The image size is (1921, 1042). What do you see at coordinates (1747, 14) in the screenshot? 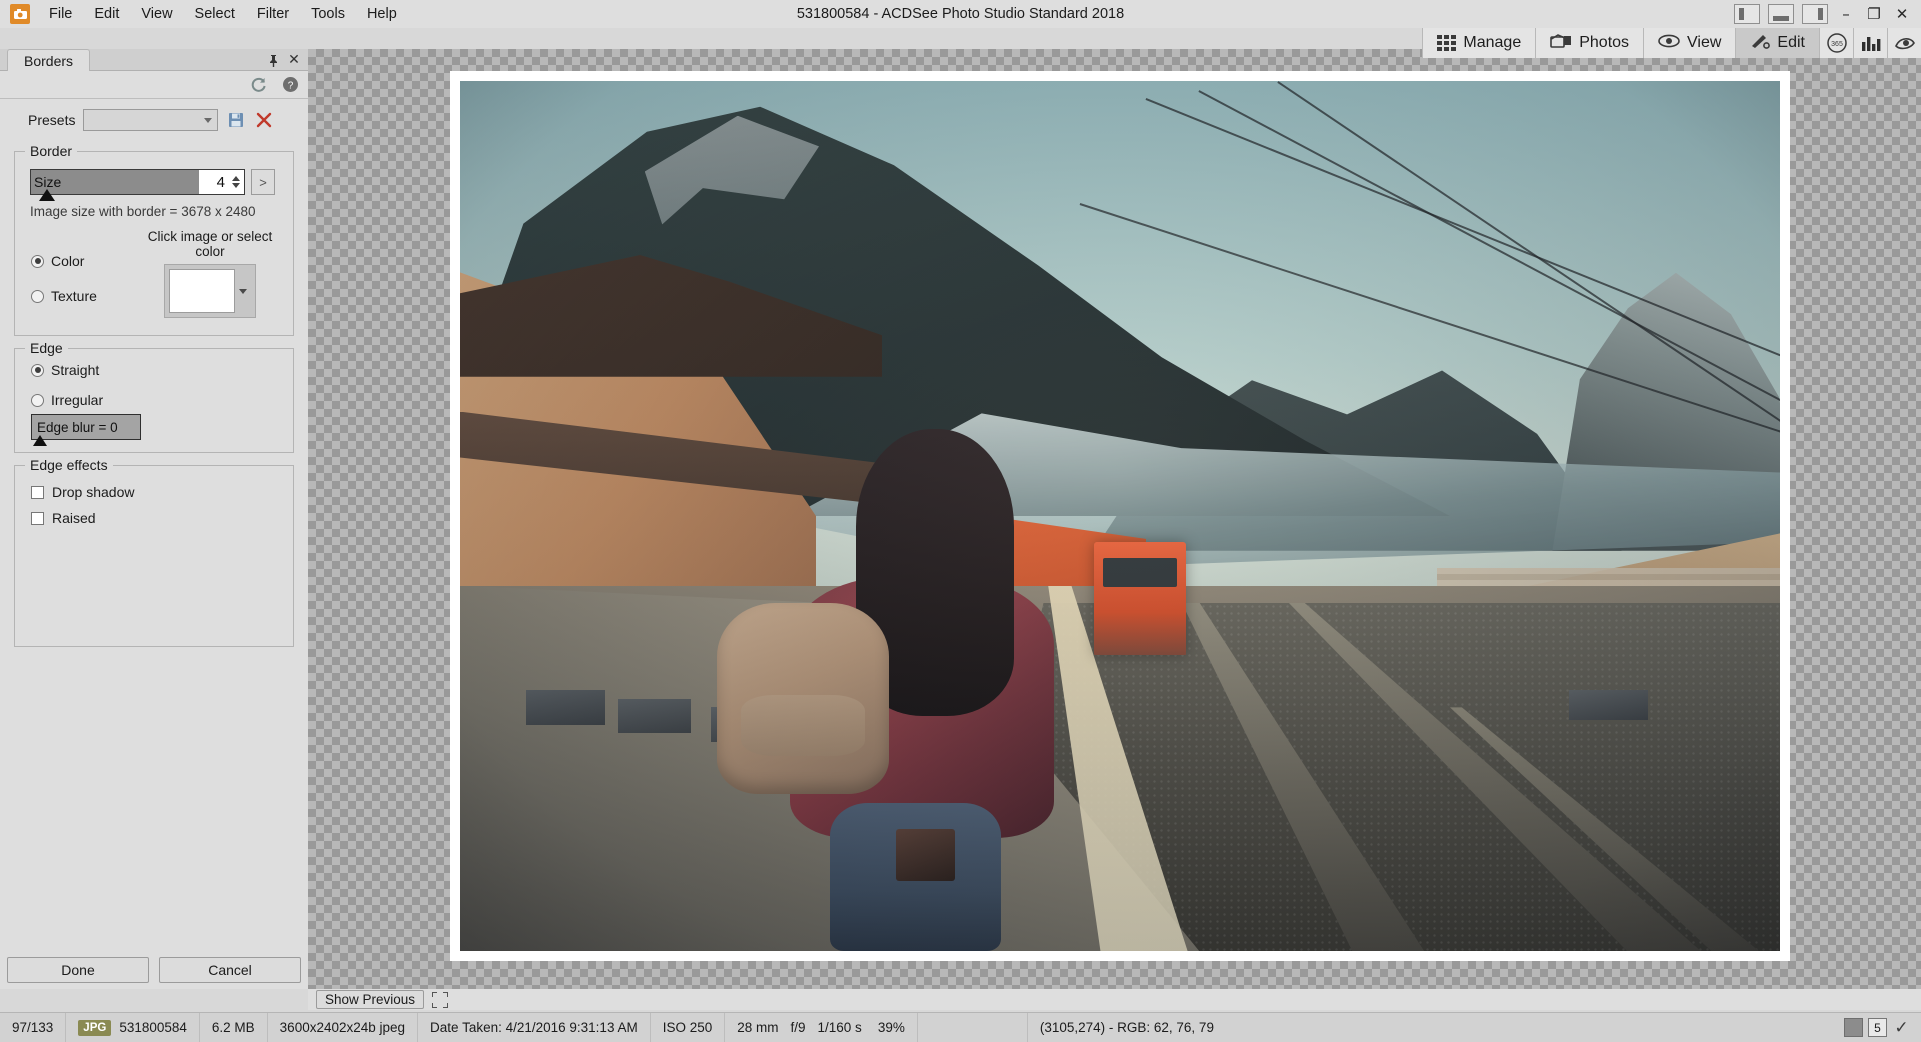
I see `layout-left-panel-button` at bounding box center [1747, 14].